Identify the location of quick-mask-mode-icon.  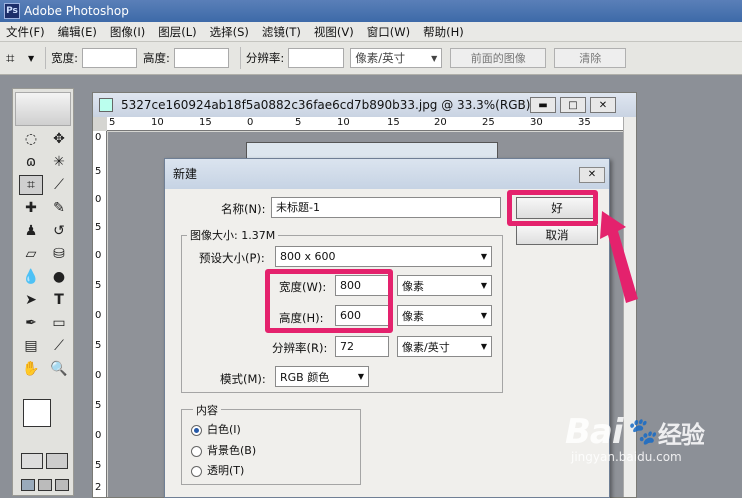
(57, 461).